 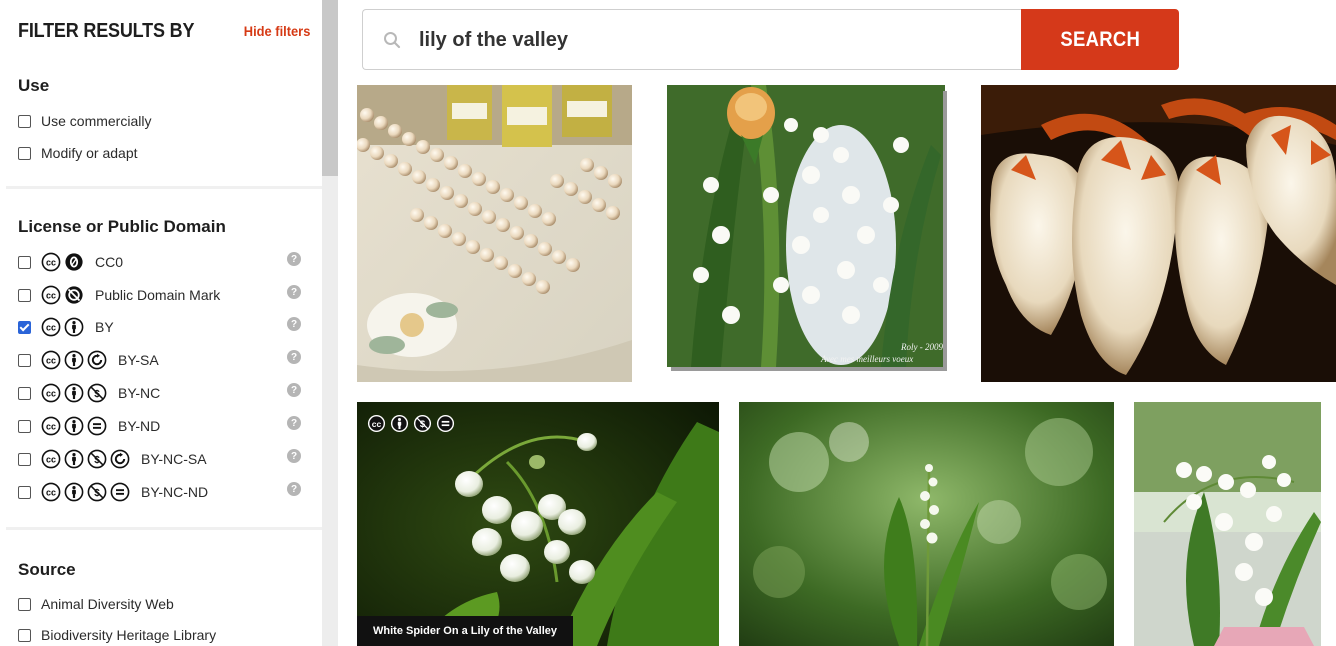 I want to click on modify-or-adapt-checkbox: Modify or adapt, so click(x=163, y=153).